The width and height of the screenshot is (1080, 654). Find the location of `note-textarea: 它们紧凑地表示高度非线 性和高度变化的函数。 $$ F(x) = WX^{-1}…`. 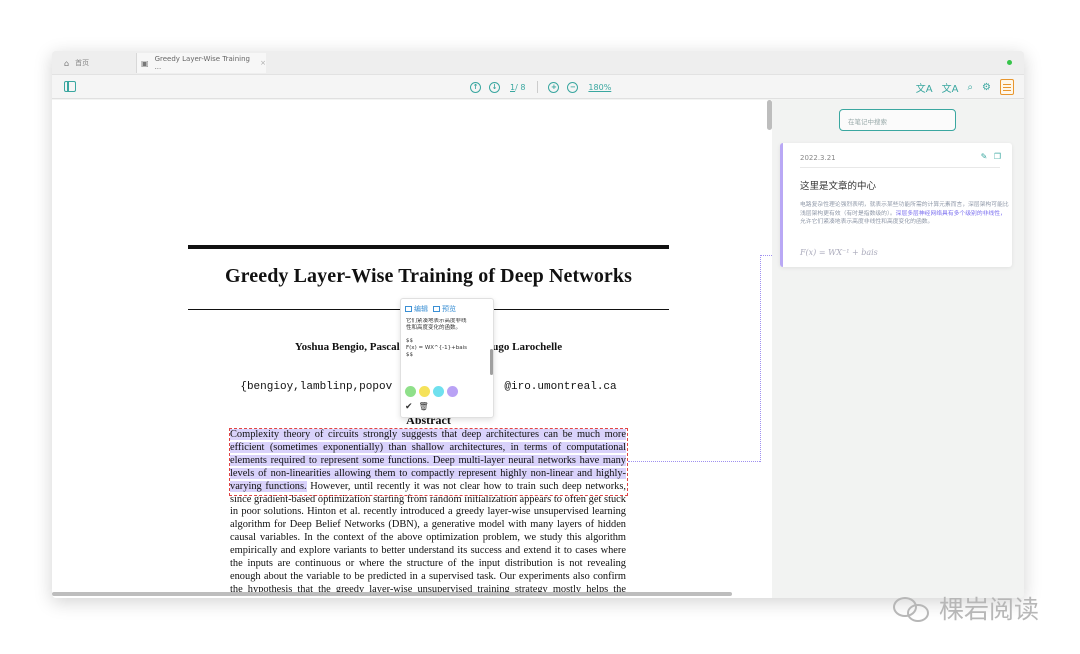

note-textarea: 它们紧凑地表示高度非线 性和高度变化的函数。 $$ F(x) = WX^{-1}… is located at coordinates (447, 349).